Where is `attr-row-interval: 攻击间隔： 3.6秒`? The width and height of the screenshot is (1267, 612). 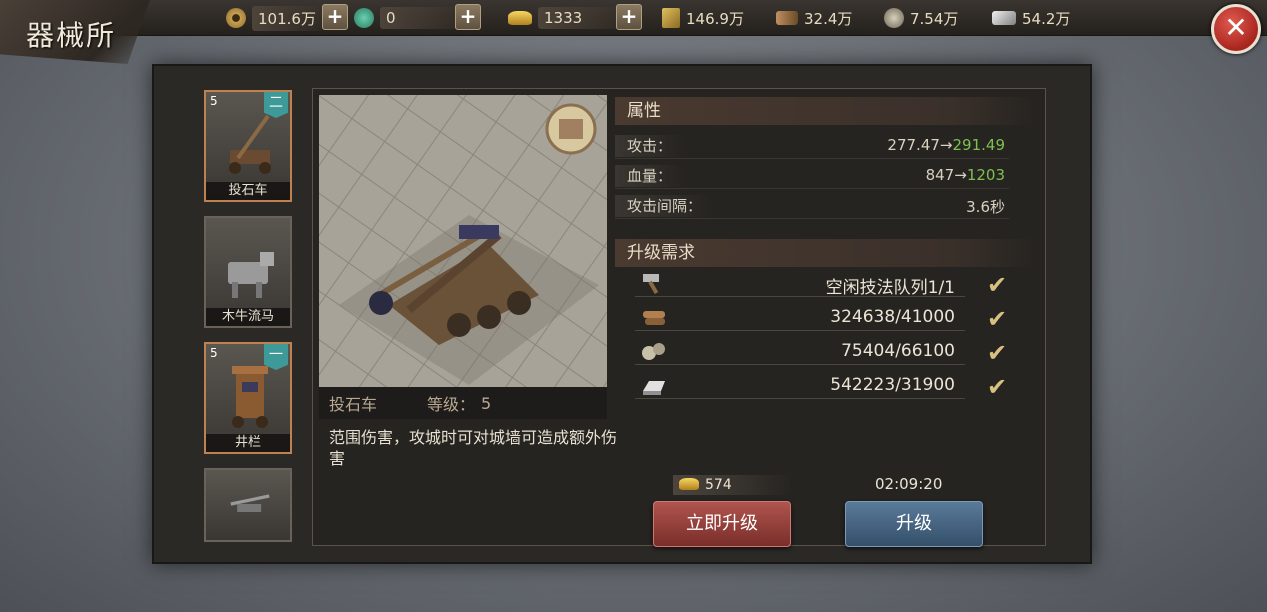
attr-row-interval: 攻击间隔： 3.6秒 is located at coordinates (812, 206).